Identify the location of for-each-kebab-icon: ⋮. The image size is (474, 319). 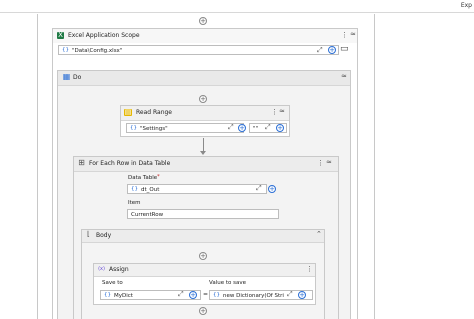
(320, 163).